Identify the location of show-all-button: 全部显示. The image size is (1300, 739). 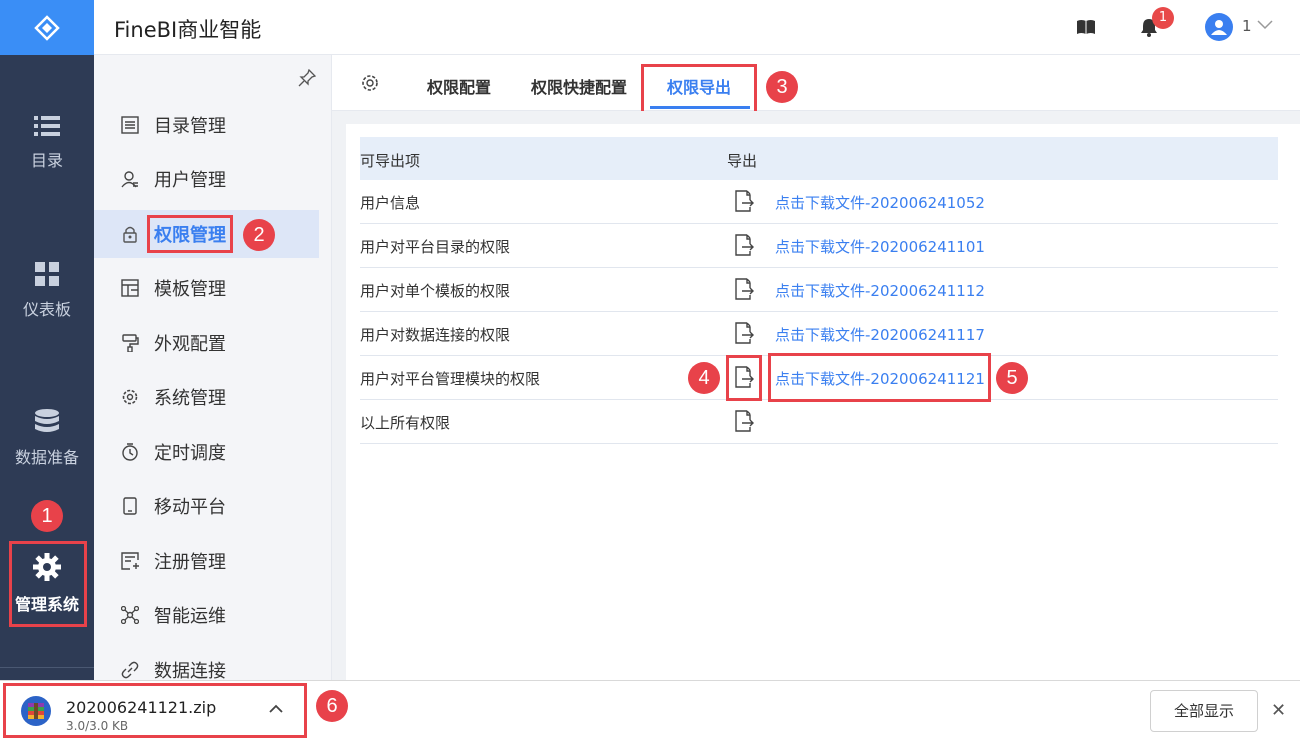
(1204, 711).